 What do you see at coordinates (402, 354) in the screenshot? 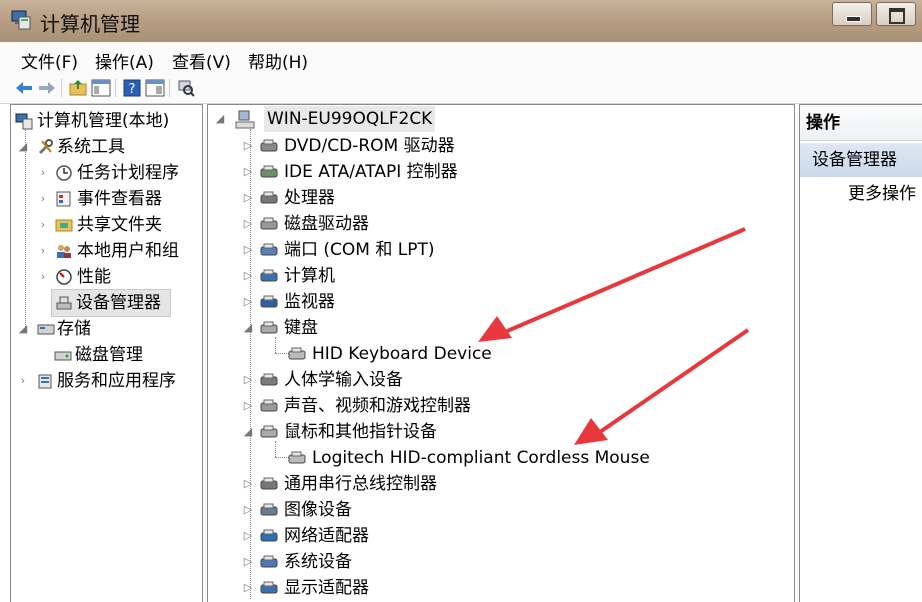
I see `device-label: HID Keyboard Device` at bounding box center [402, 354].